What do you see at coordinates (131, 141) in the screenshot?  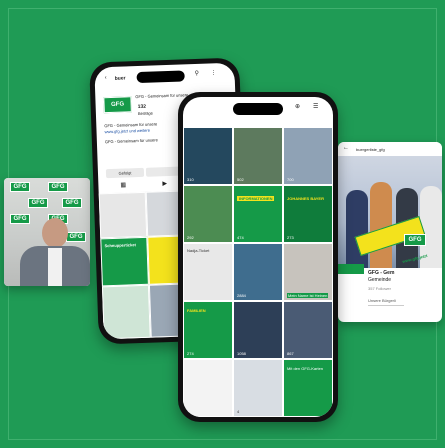 I see `bio-line-3: GFG - Gemeinsam für unsere` at bounding box center [131, 141].